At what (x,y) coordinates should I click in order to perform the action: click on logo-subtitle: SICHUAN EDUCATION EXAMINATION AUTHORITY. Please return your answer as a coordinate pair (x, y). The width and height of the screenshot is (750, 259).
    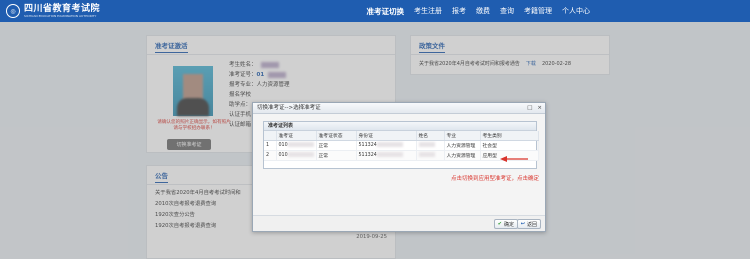
    Looking at the image, I should click on (60, 15).